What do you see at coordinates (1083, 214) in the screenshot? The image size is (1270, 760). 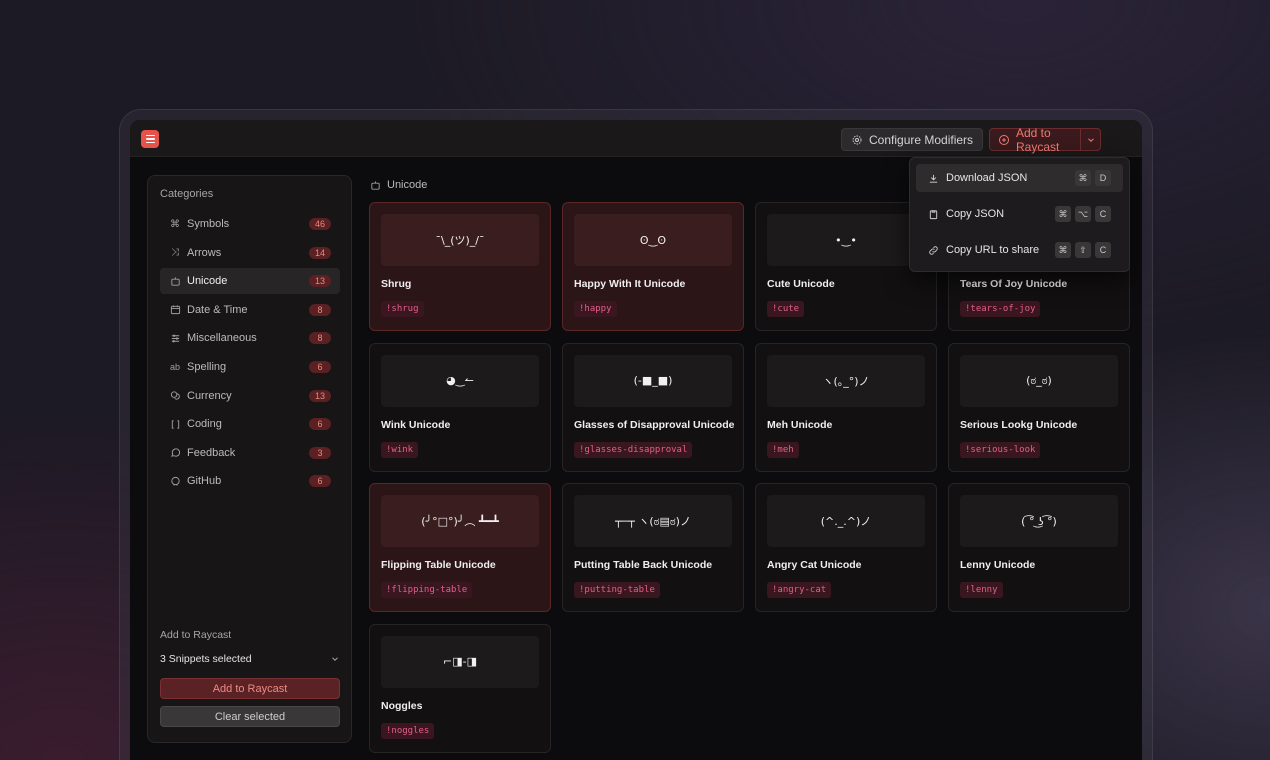 I see `shortcut-key: ⌥` at bounding box center [1083, 214].